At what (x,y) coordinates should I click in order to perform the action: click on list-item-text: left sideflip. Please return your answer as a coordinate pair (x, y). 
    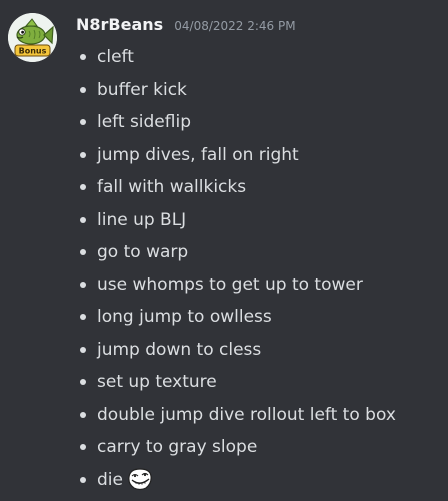
    Looking at the image, I should click on (144, 122).